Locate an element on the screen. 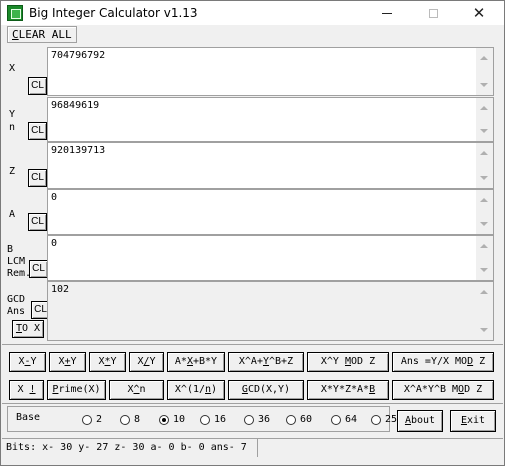 This screenshot has height=466, width=505. gcd-field: 102 is located at coordinates (270, 311).